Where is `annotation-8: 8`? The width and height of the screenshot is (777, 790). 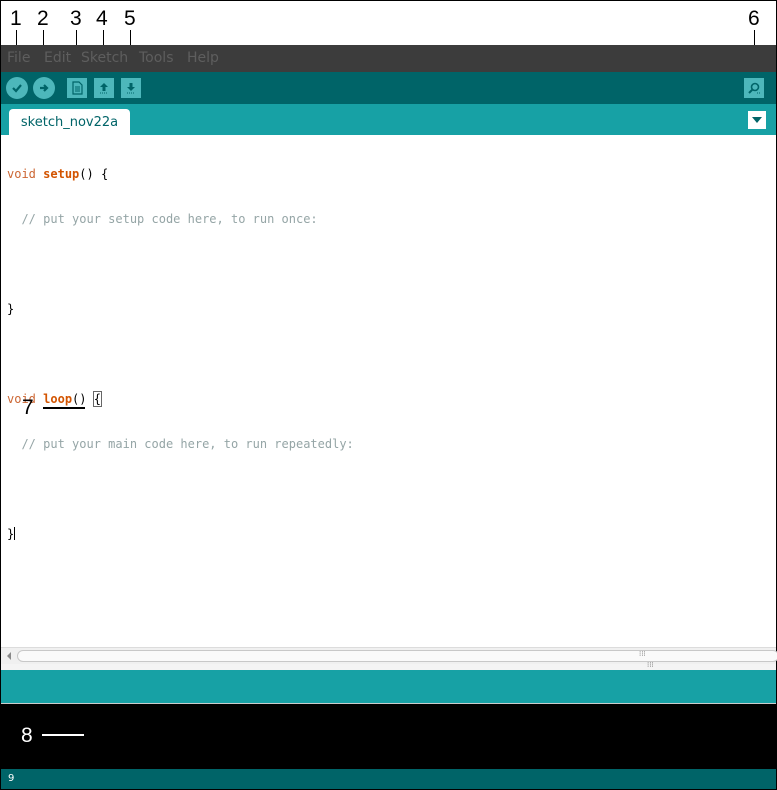
annotation-8: 8 is located at coordinates (27, 735).